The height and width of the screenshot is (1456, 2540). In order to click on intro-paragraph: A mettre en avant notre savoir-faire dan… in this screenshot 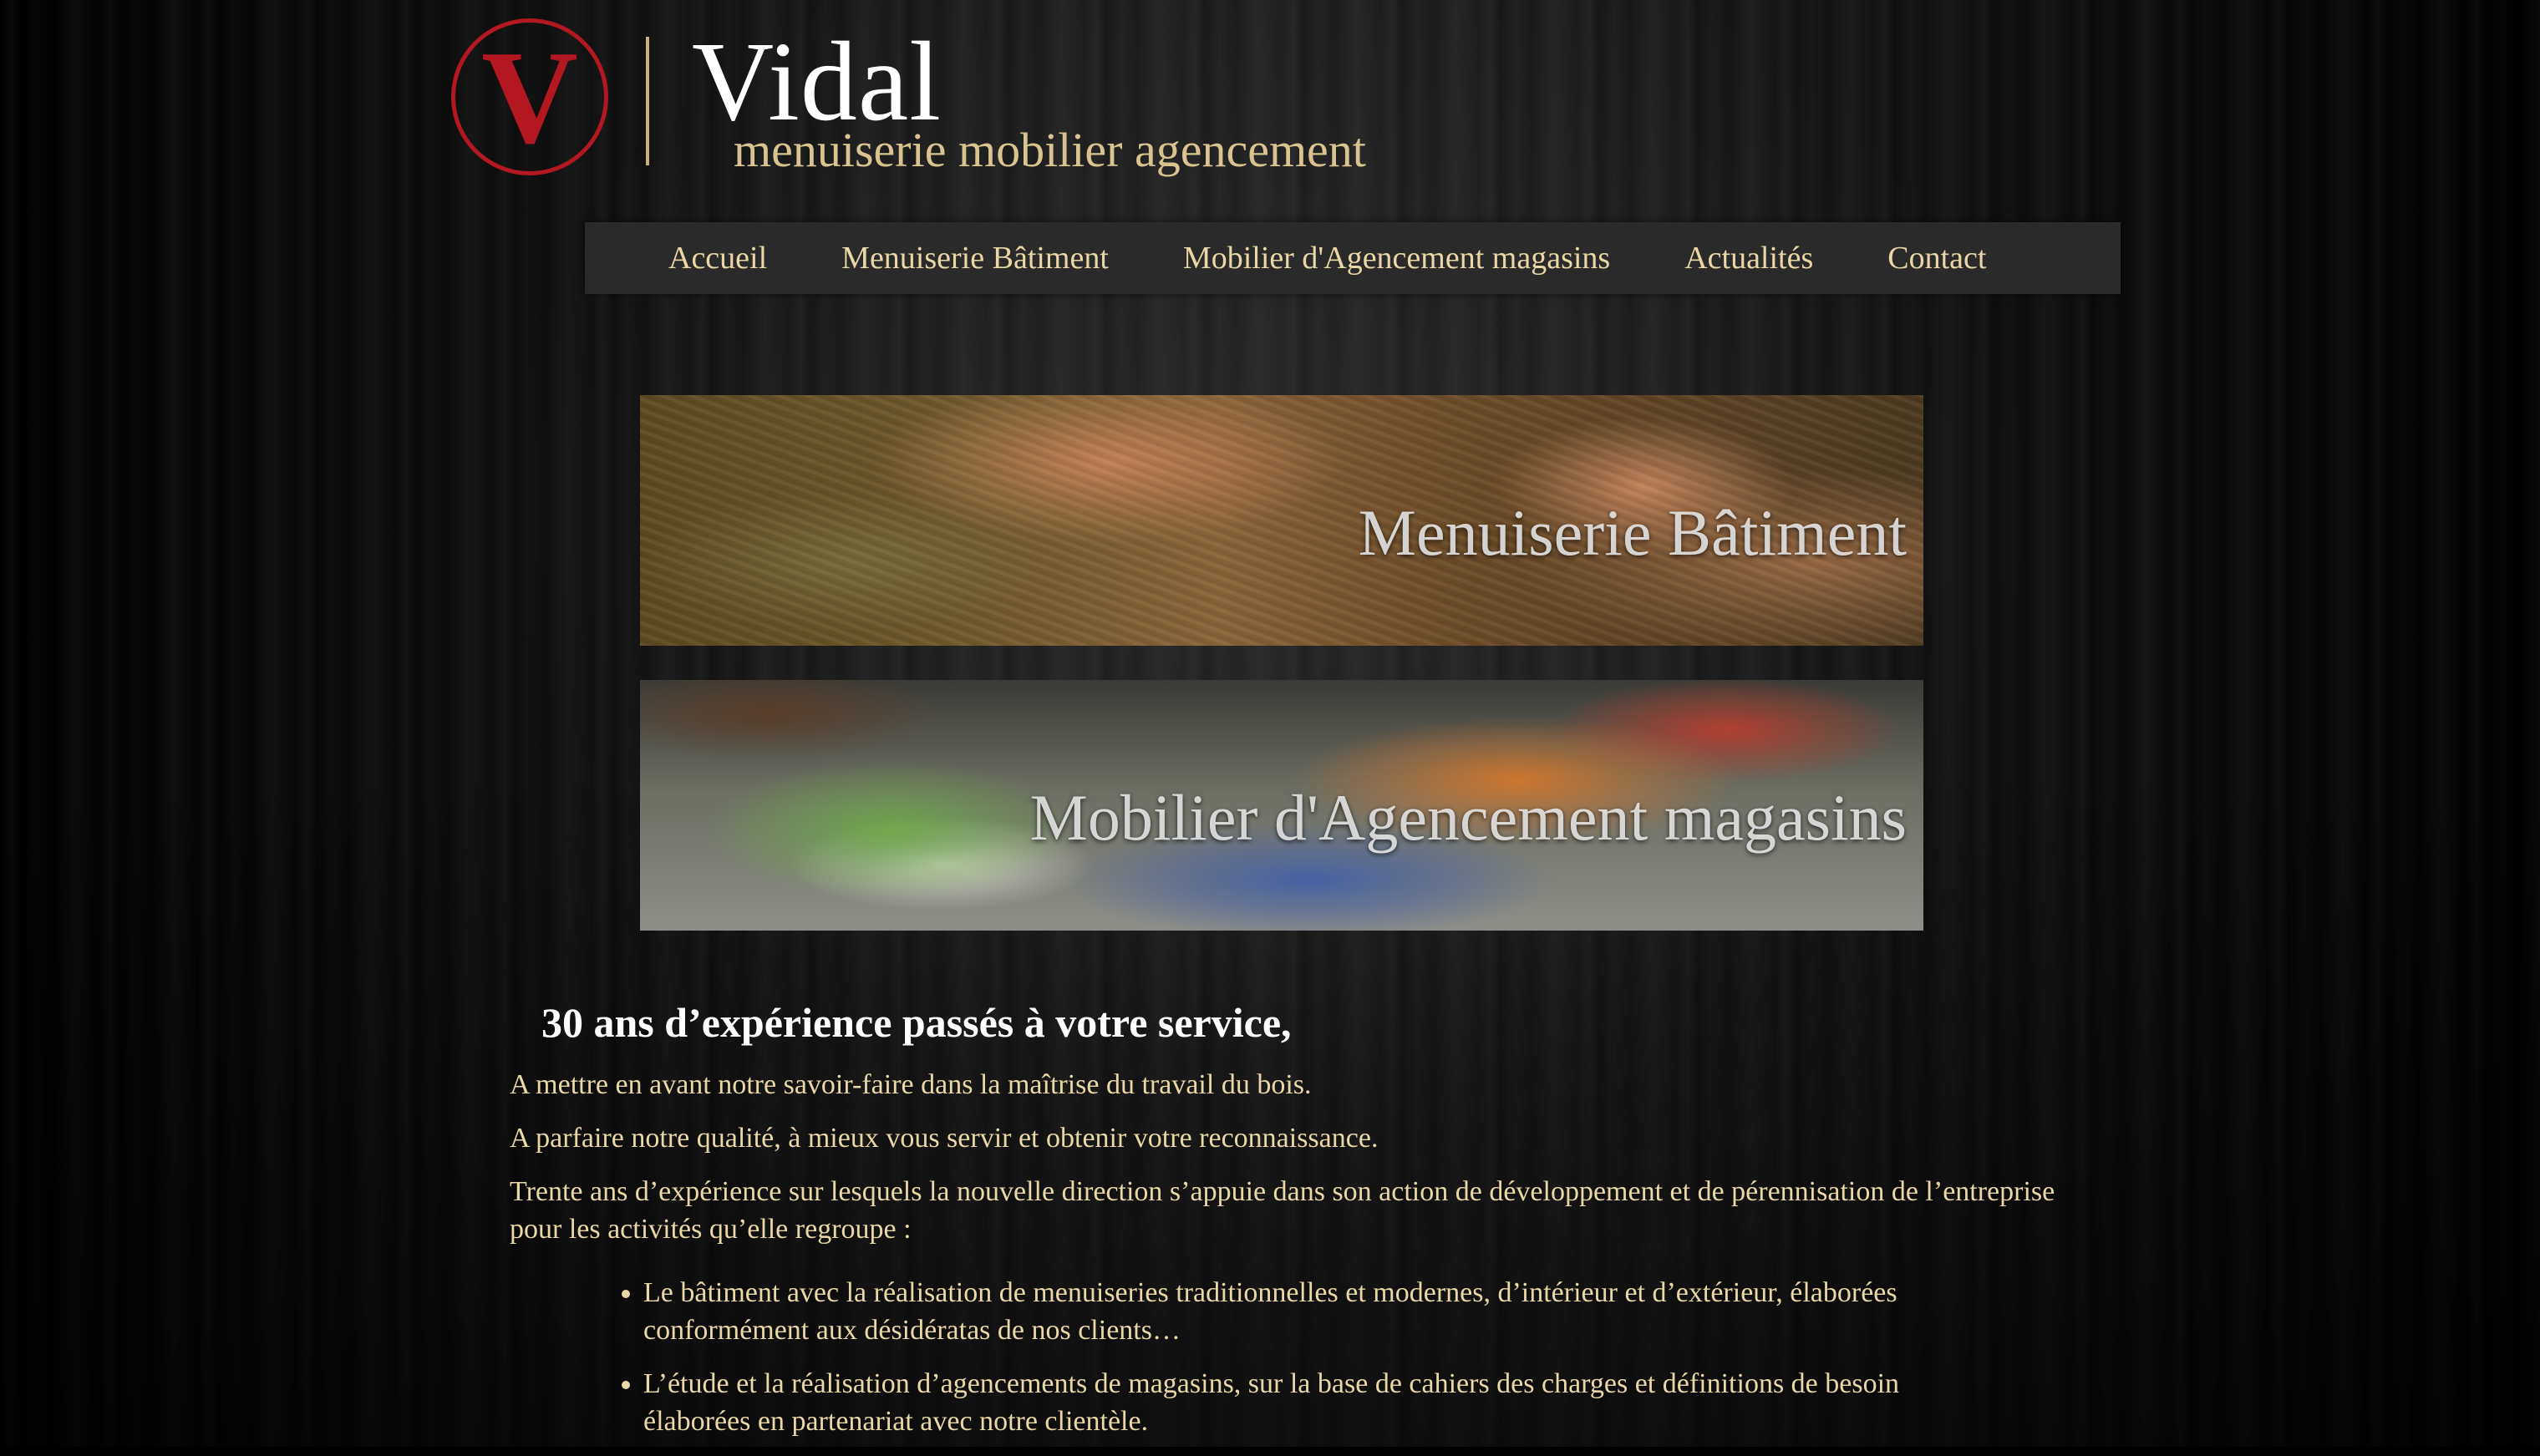, I will do `click(911, 1084)`.